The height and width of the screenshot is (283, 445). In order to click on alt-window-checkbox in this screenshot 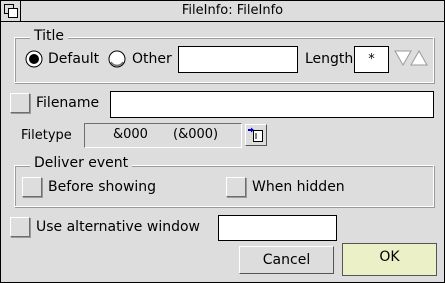, I will do `click(20, 227)`.